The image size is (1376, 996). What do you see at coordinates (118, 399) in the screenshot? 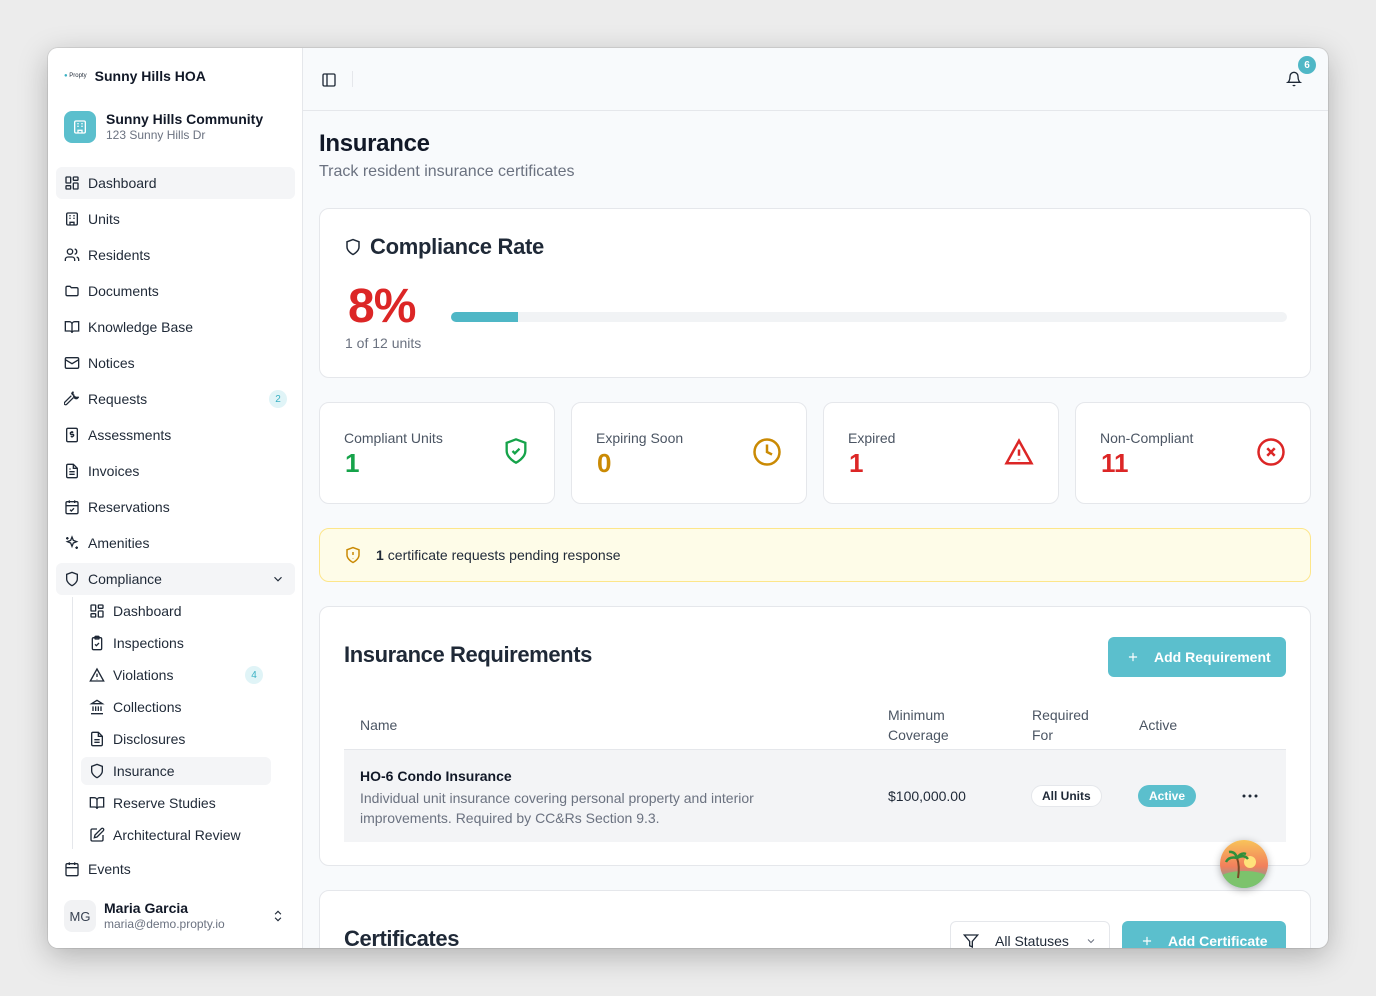
I see `sidebar-item-label: Requests` at bounding box center [118, 399].